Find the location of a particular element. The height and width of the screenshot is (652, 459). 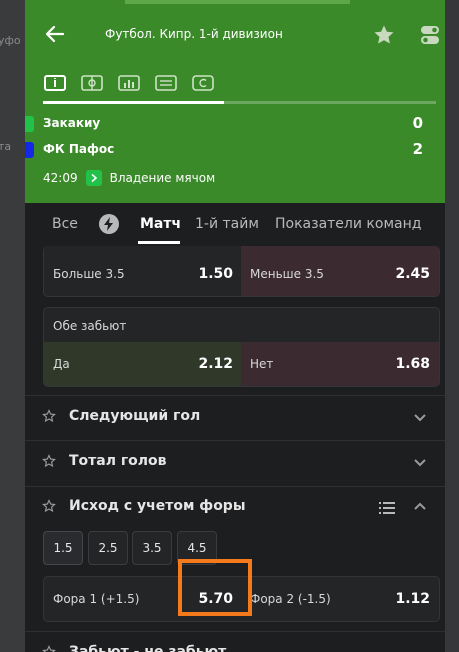

view-tab-progress is located at coordinates (239, 102).